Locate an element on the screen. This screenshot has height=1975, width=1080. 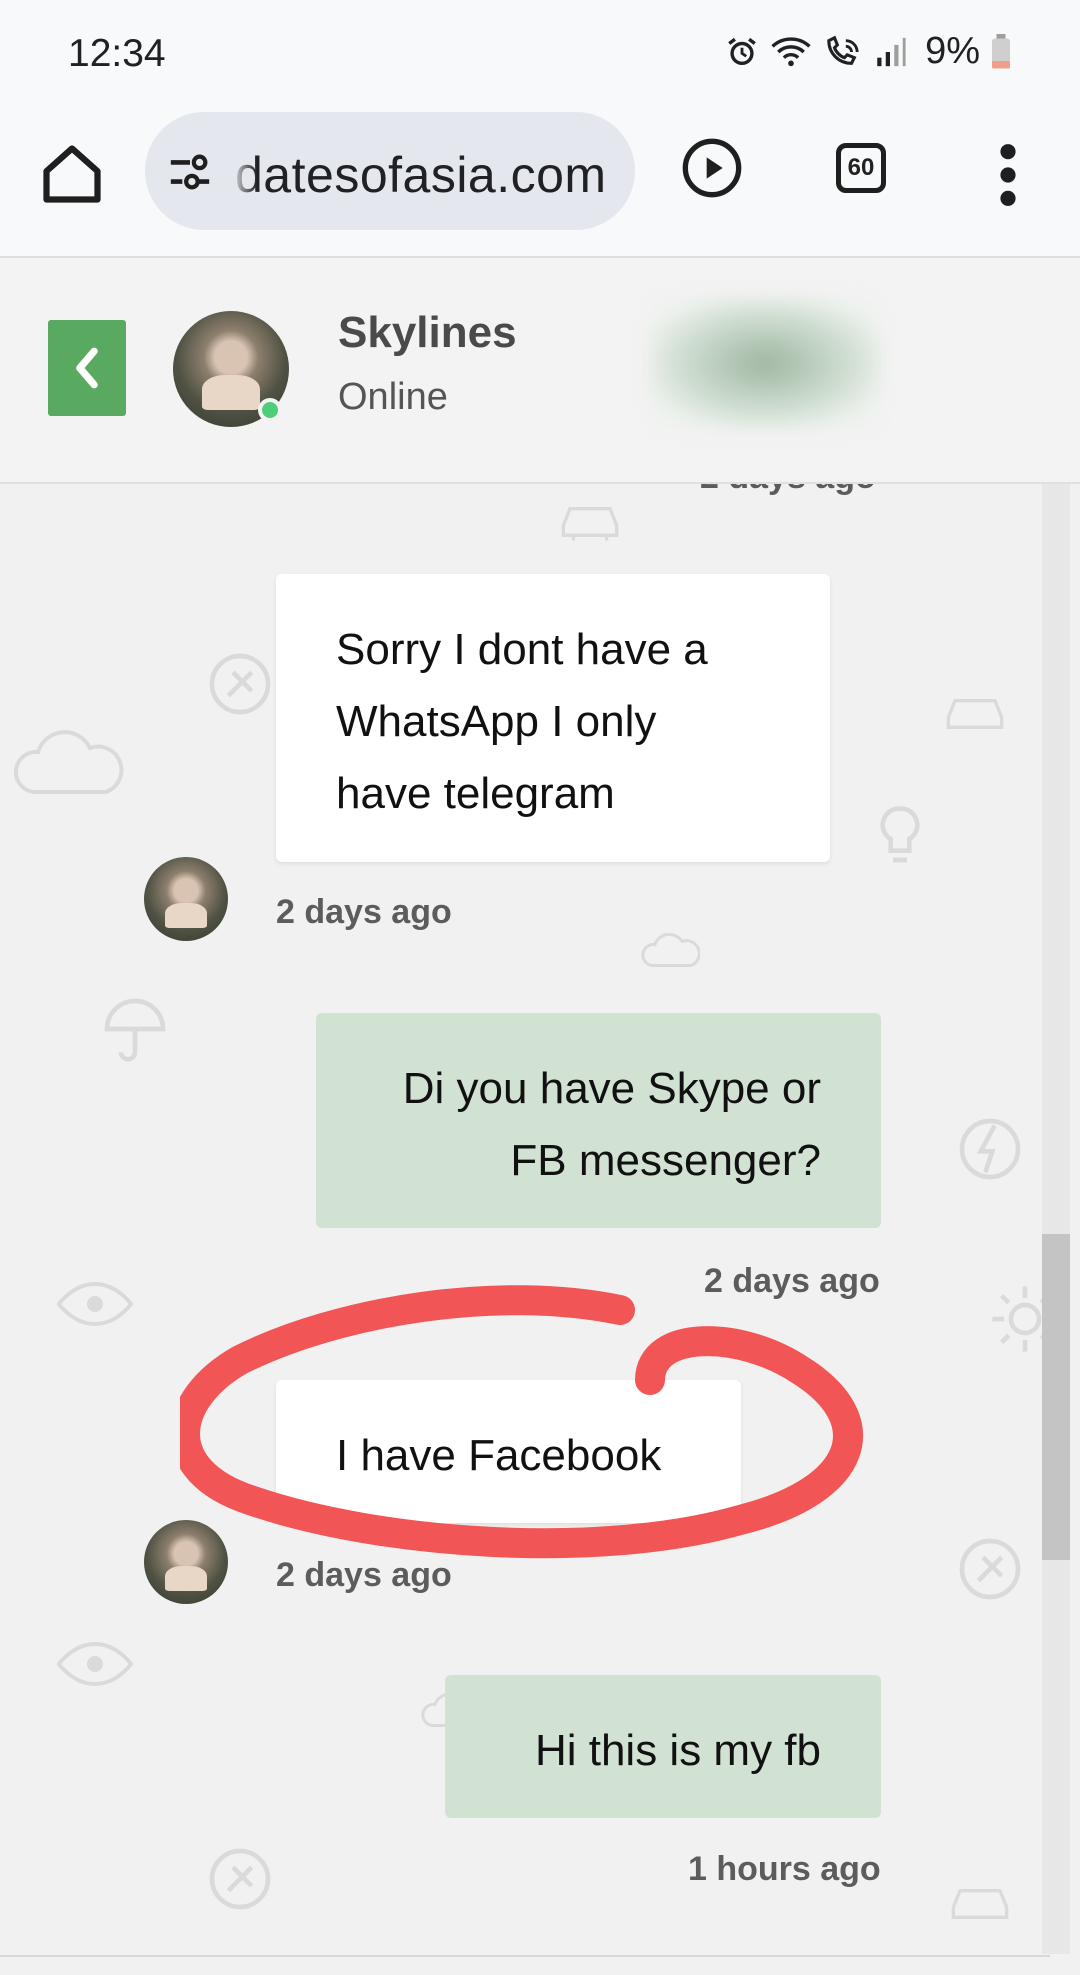
message-text-line: FB messenger? is located at coordinates (665, 1160).